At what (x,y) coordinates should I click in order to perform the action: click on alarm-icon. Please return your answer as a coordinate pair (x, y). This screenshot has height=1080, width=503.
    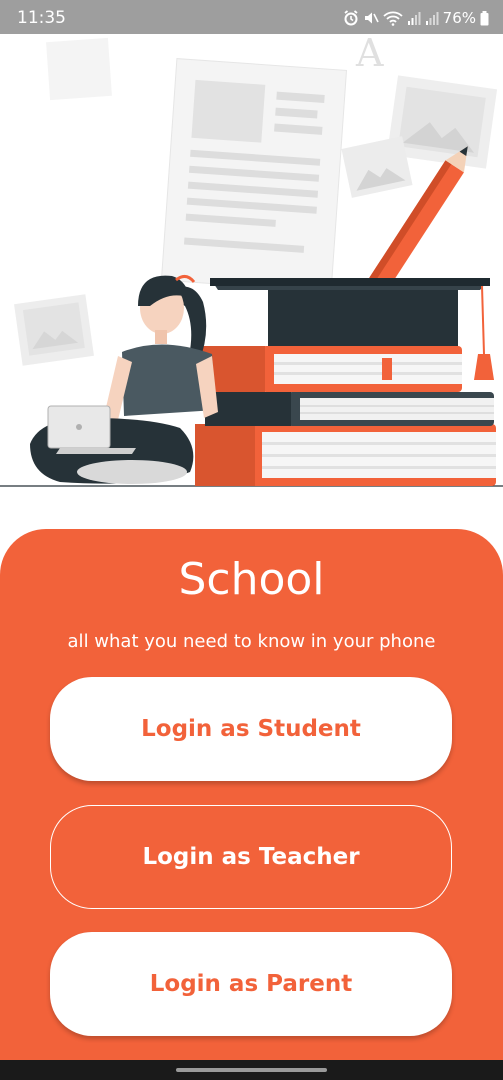
    Looking at the image, I should click on (351, 18).